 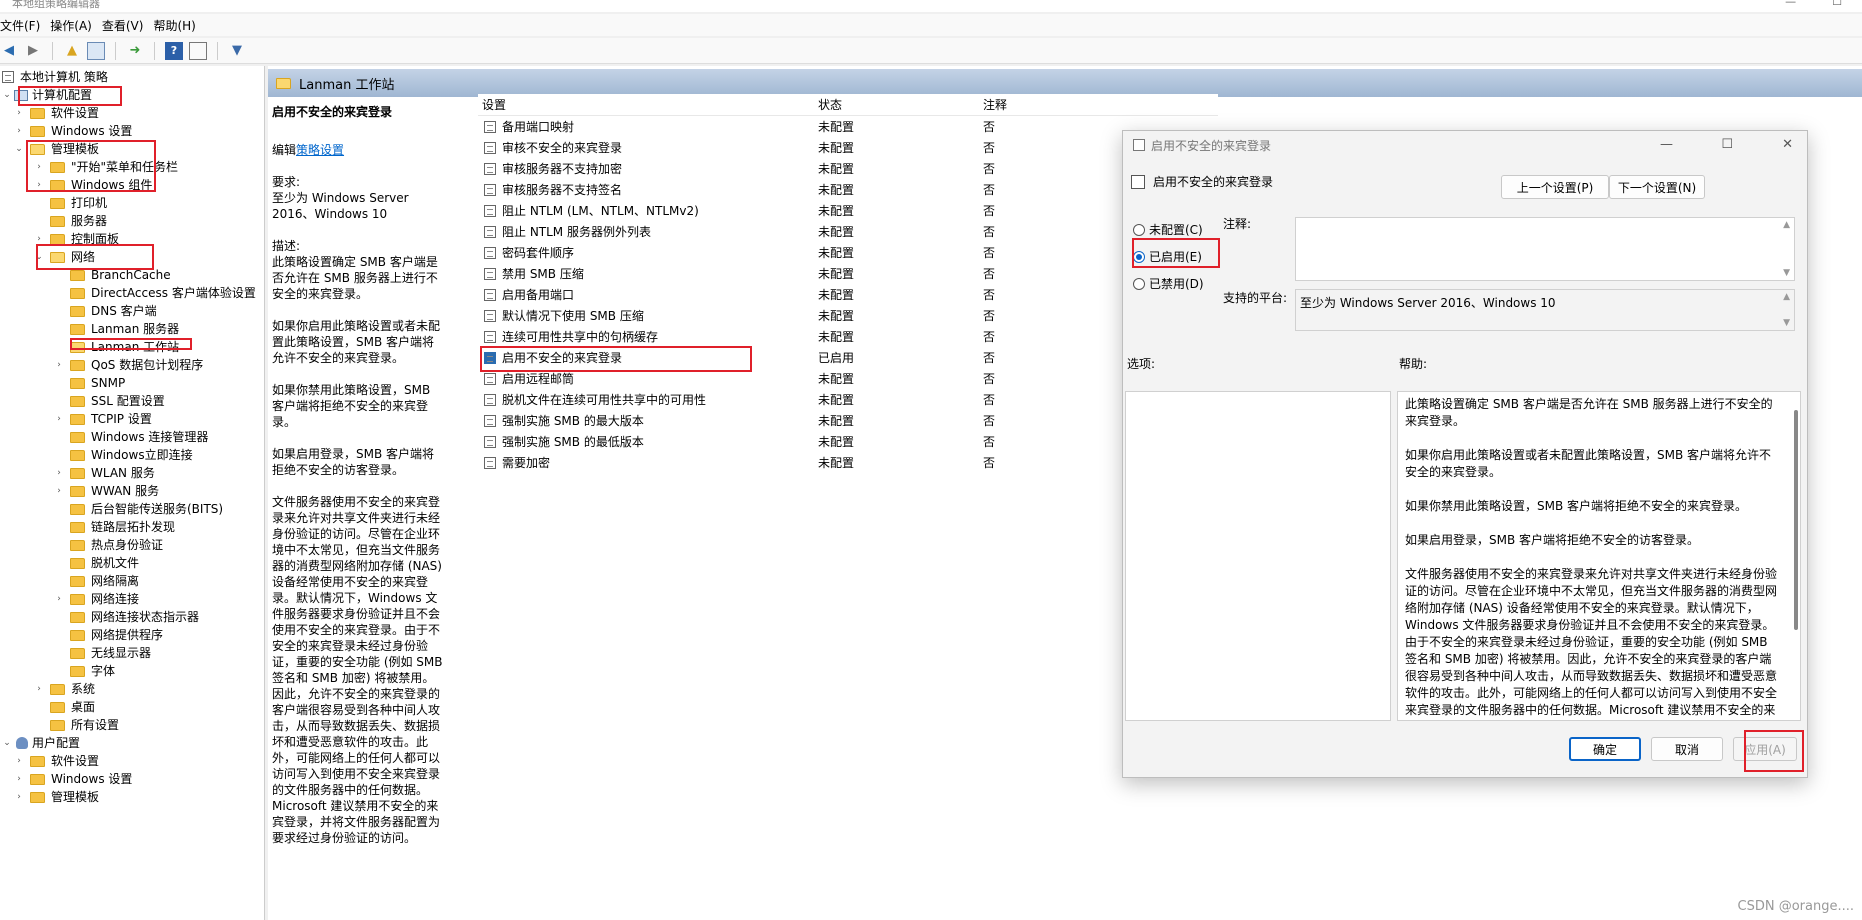 I want to click on menu-action: 操作(A), so click(x=76, y=25).